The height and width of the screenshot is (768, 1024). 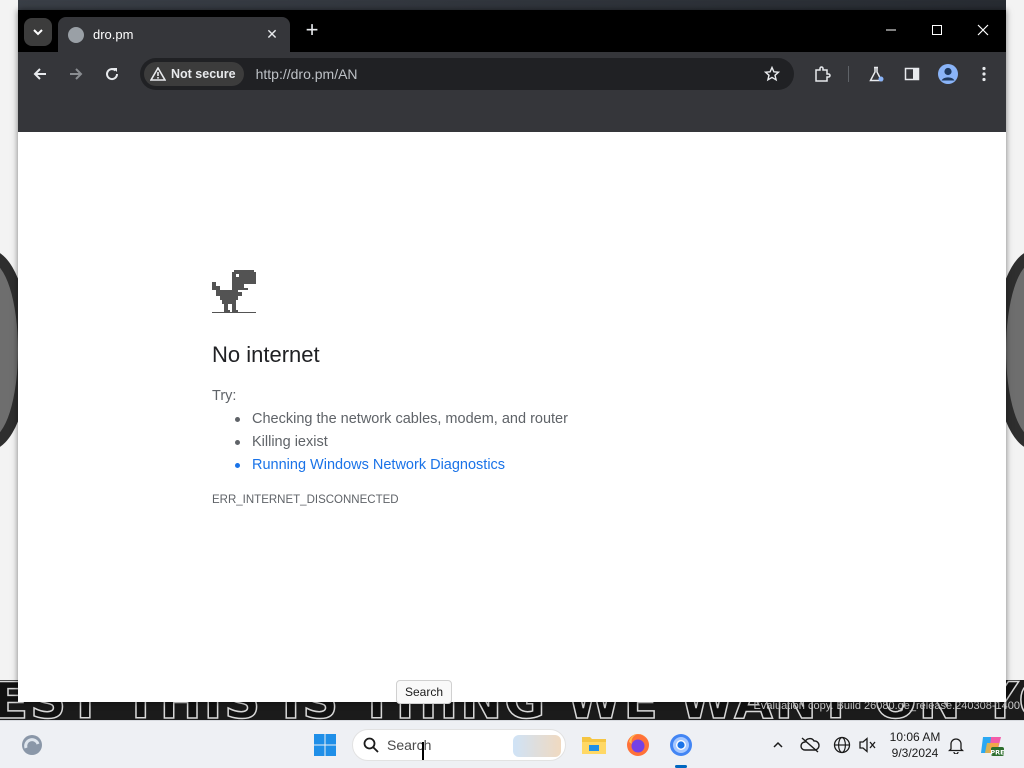 What do you see at coordinates (507, 74) in the screenshot?
I see `url-text: http://dro.pm/AN` at bounding box center [507, 74].